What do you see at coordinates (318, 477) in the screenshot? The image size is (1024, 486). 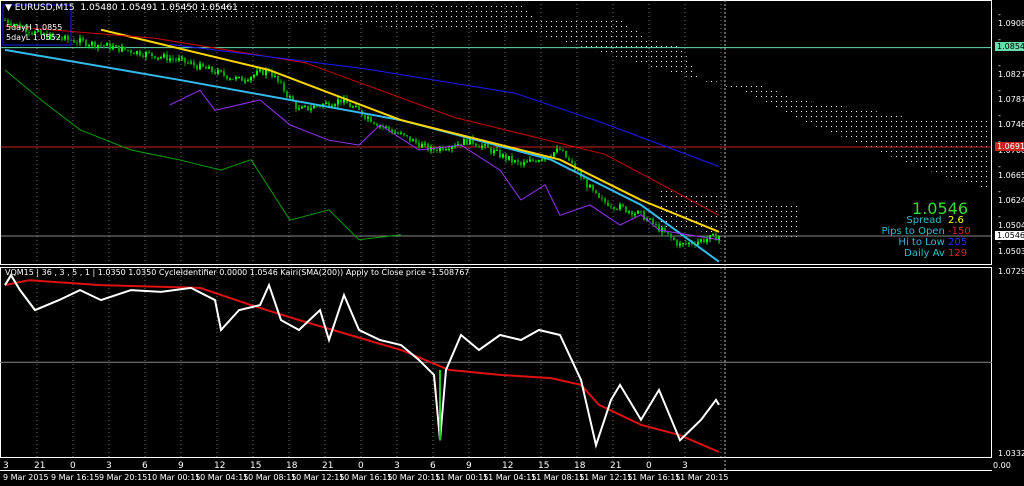 I see `date-label: 10 Mar 12:15` at bounding box center [318, 477].